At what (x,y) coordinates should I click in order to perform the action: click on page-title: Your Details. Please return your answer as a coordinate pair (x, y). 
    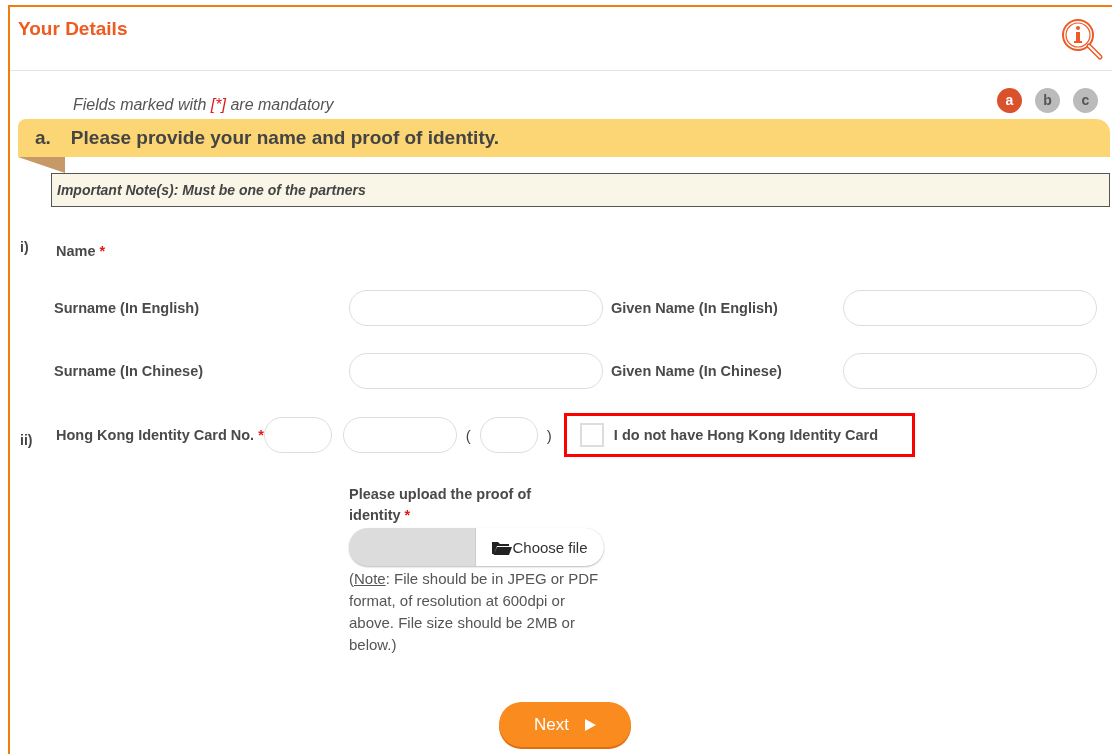
    Looking at the image, I should click on (73, 29).